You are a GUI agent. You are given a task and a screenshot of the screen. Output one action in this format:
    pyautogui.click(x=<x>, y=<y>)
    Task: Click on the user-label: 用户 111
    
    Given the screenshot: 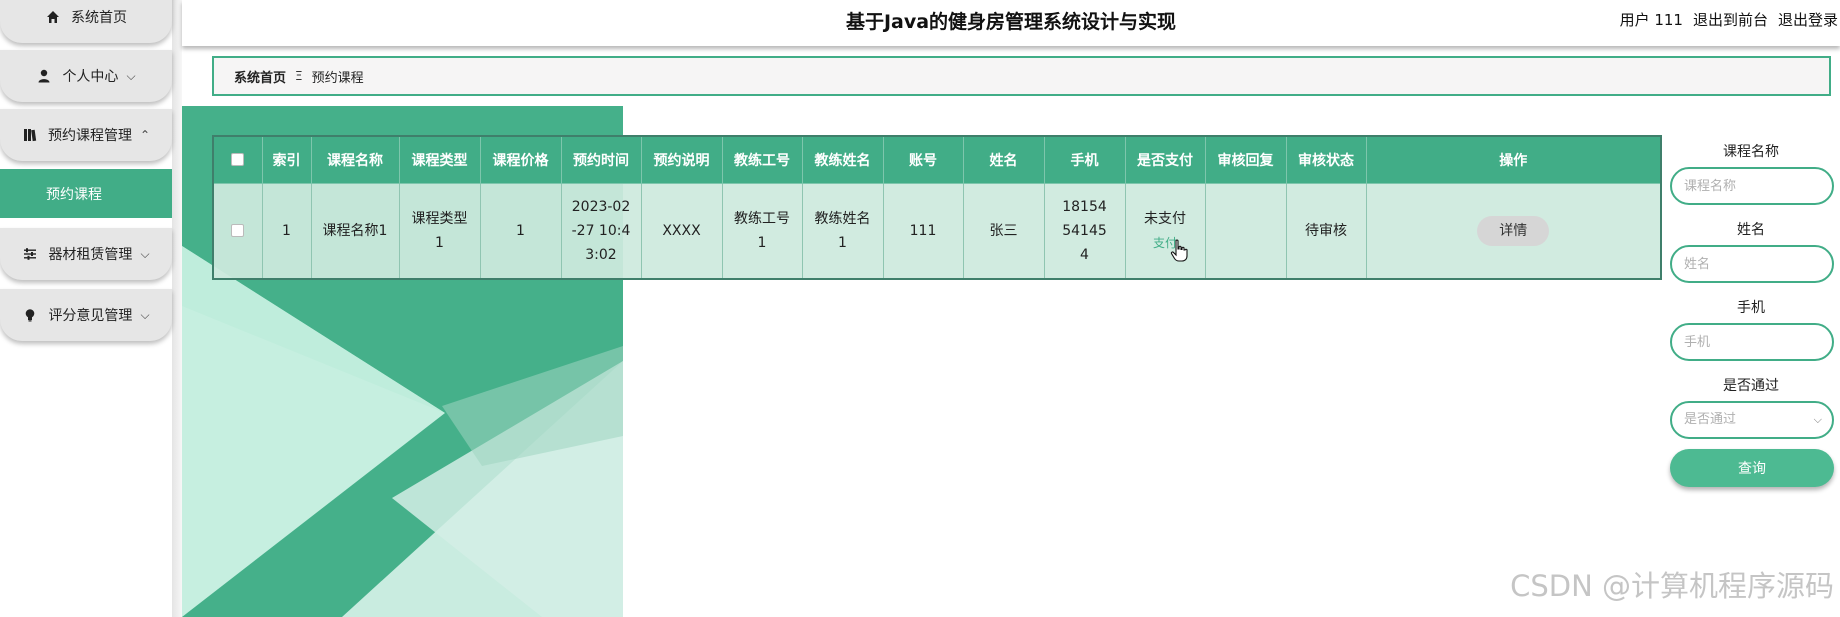 What is the action you would take?
    pyautogui.click(x=1651, y=20)
    